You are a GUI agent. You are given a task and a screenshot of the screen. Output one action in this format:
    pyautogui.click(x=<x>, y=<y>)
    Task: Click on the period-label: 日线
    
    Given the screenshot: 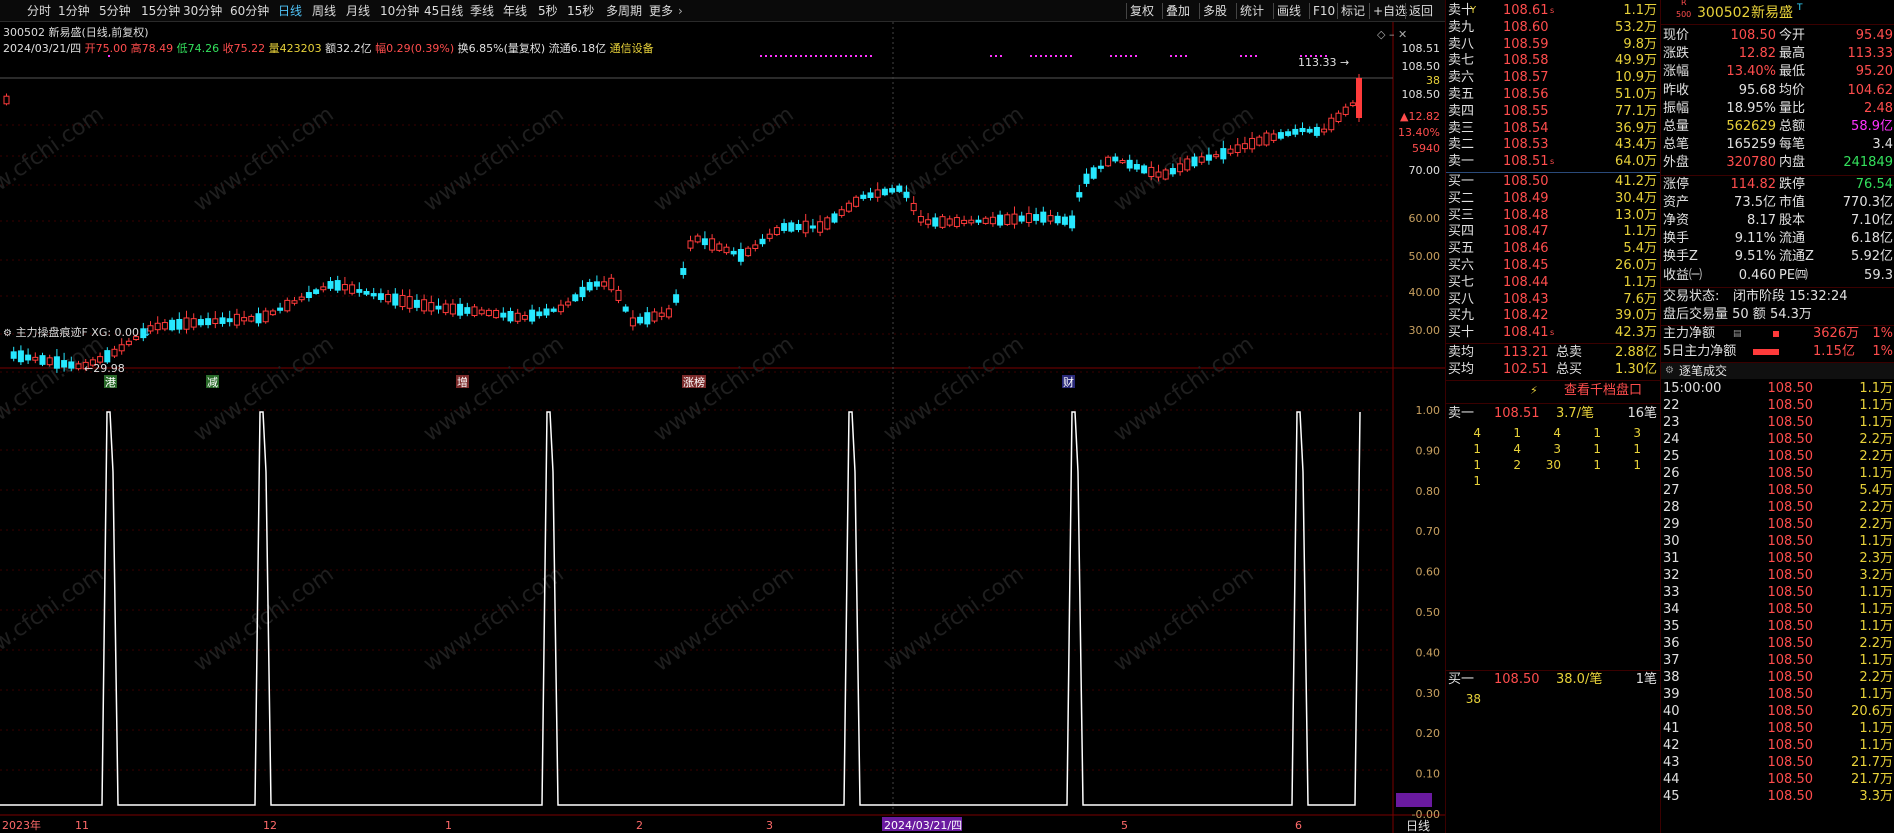 What is the action you would take?
    pyautogui.click(x=1418, y=826)
    